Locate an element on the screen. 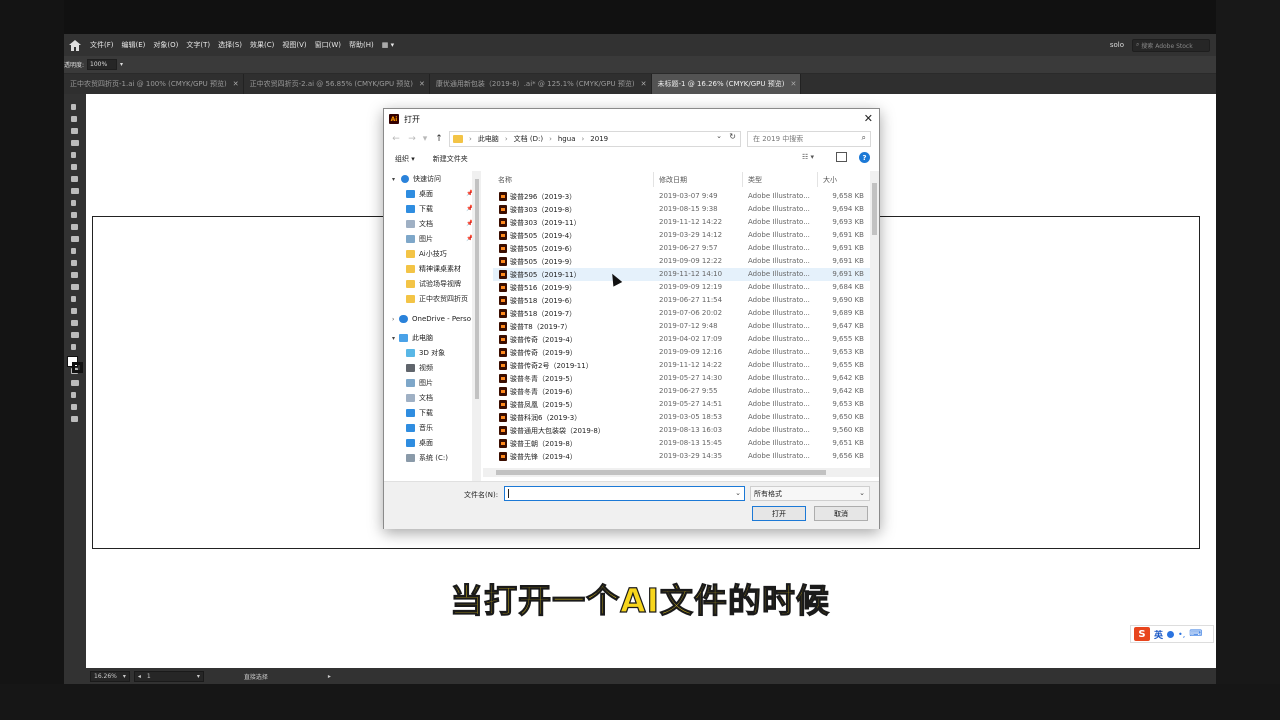 Image resolution: width=1280 pixels, height=720 pixels. opacity-field: 100% is located at coordinates (102, 64).